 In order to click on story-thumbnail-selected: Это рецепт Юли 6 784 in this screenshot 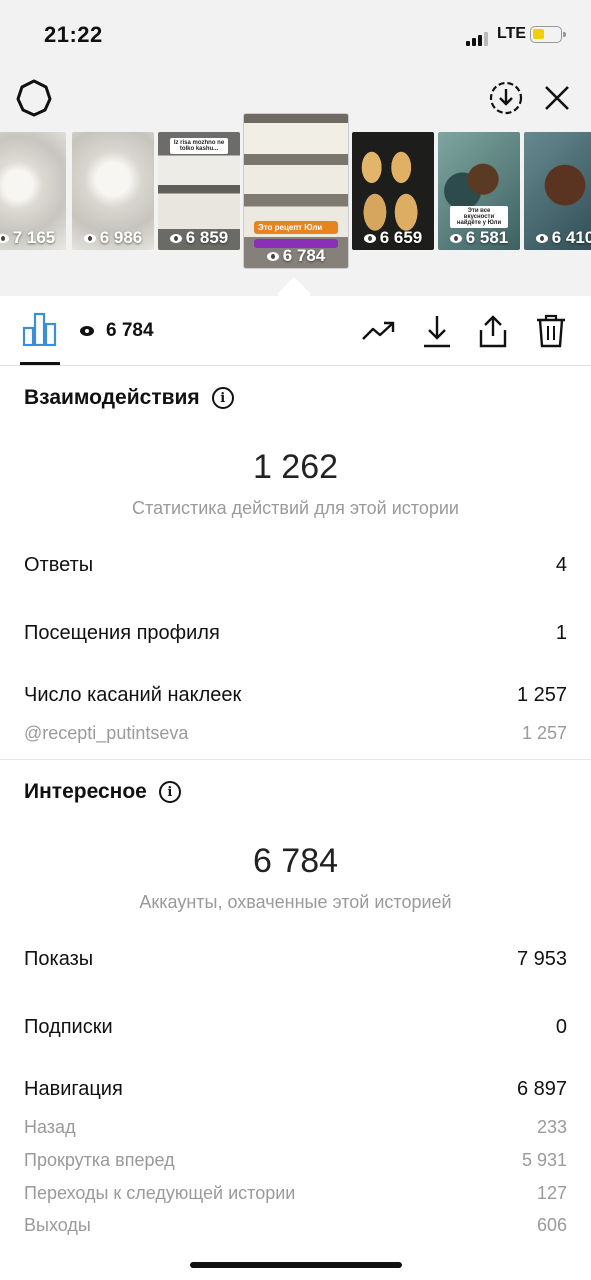, I will do `click(296, 191)`.